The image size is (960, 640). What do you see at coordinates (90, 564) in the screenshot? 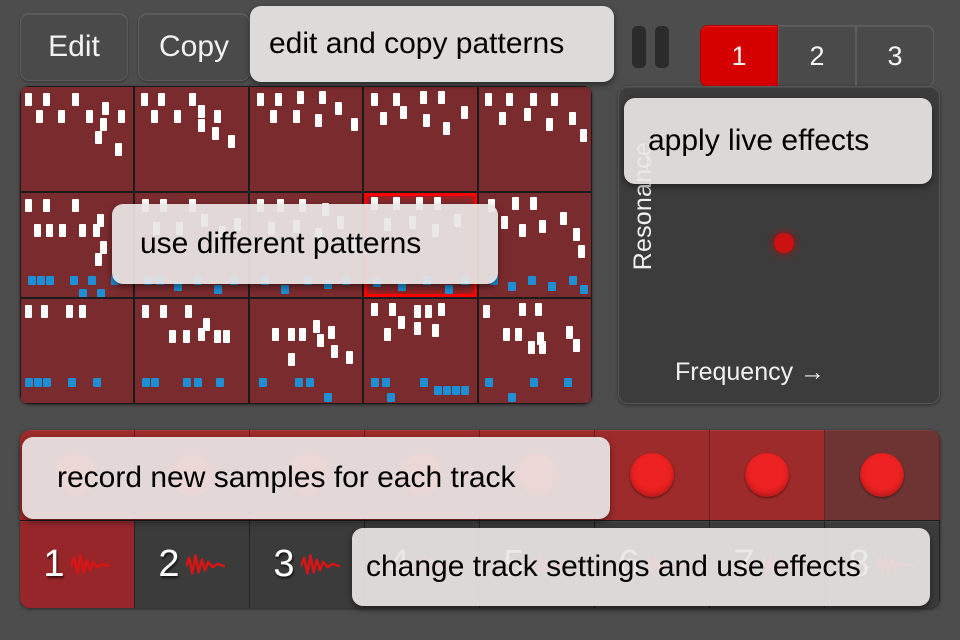
I see `waveform-icon` at bounding box center [90, 564].